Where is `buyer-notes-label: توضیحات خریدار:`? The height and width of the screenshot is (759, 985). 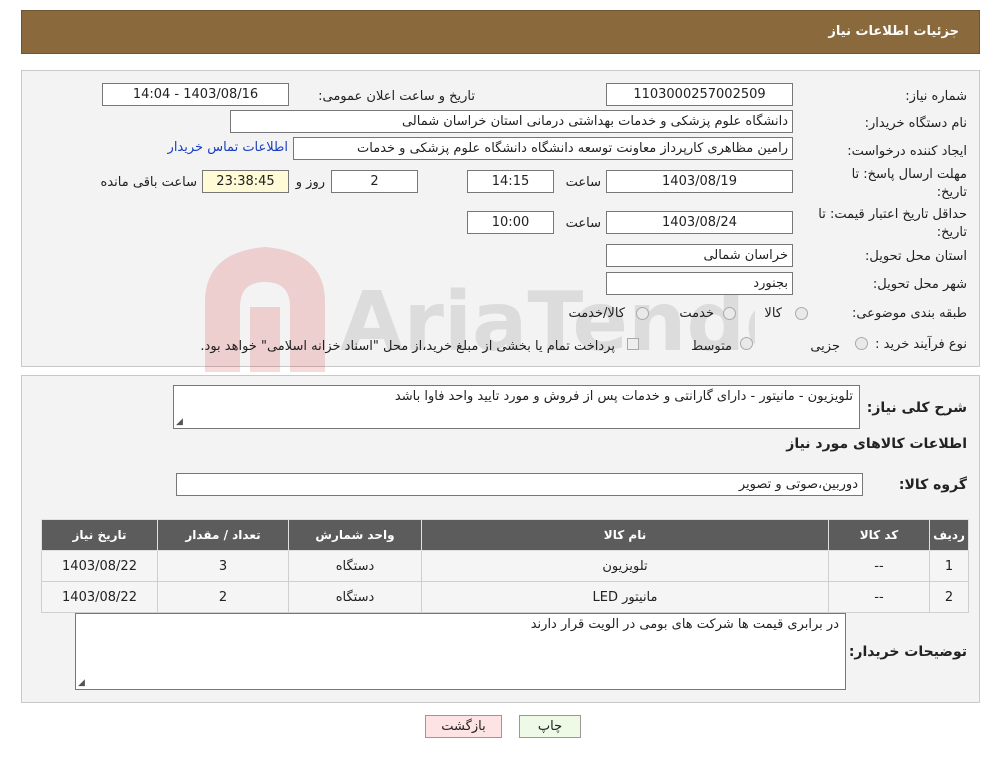 buyer-notes-label: توضیحات خریدار: is located at coordinates (907, 652).